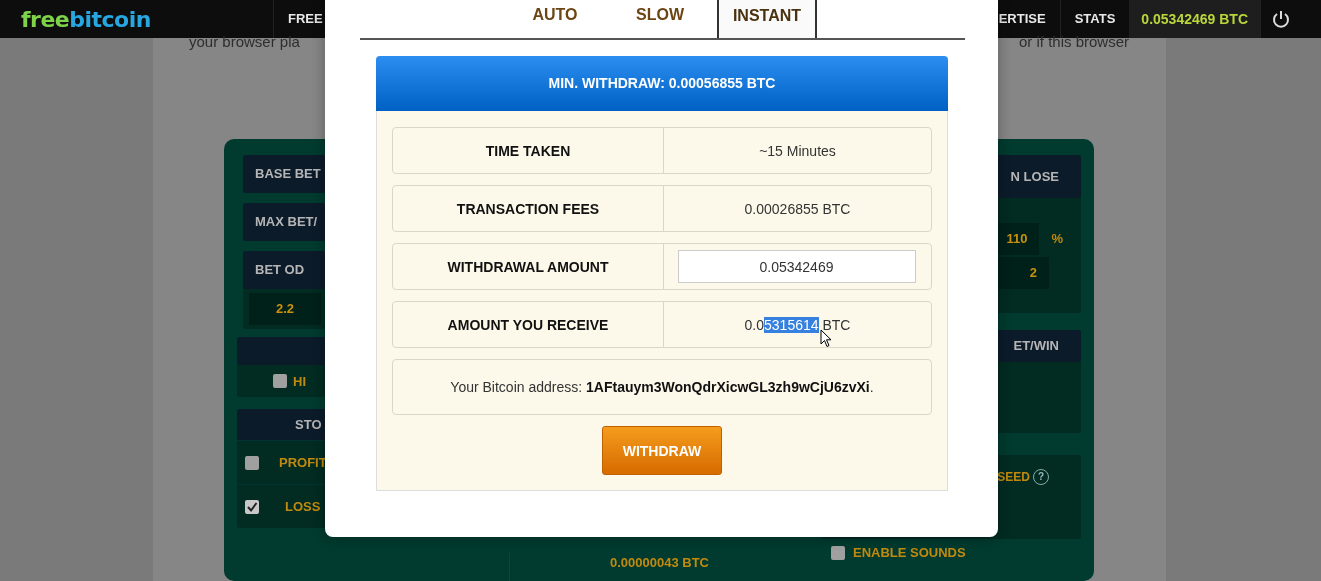 The width and height of the screenshot is (1321, 581). What do you see at coordinates (528, 150) in the screenshot?
I see `row-label: TIME TAKEN` at bounding box center [528, 150].